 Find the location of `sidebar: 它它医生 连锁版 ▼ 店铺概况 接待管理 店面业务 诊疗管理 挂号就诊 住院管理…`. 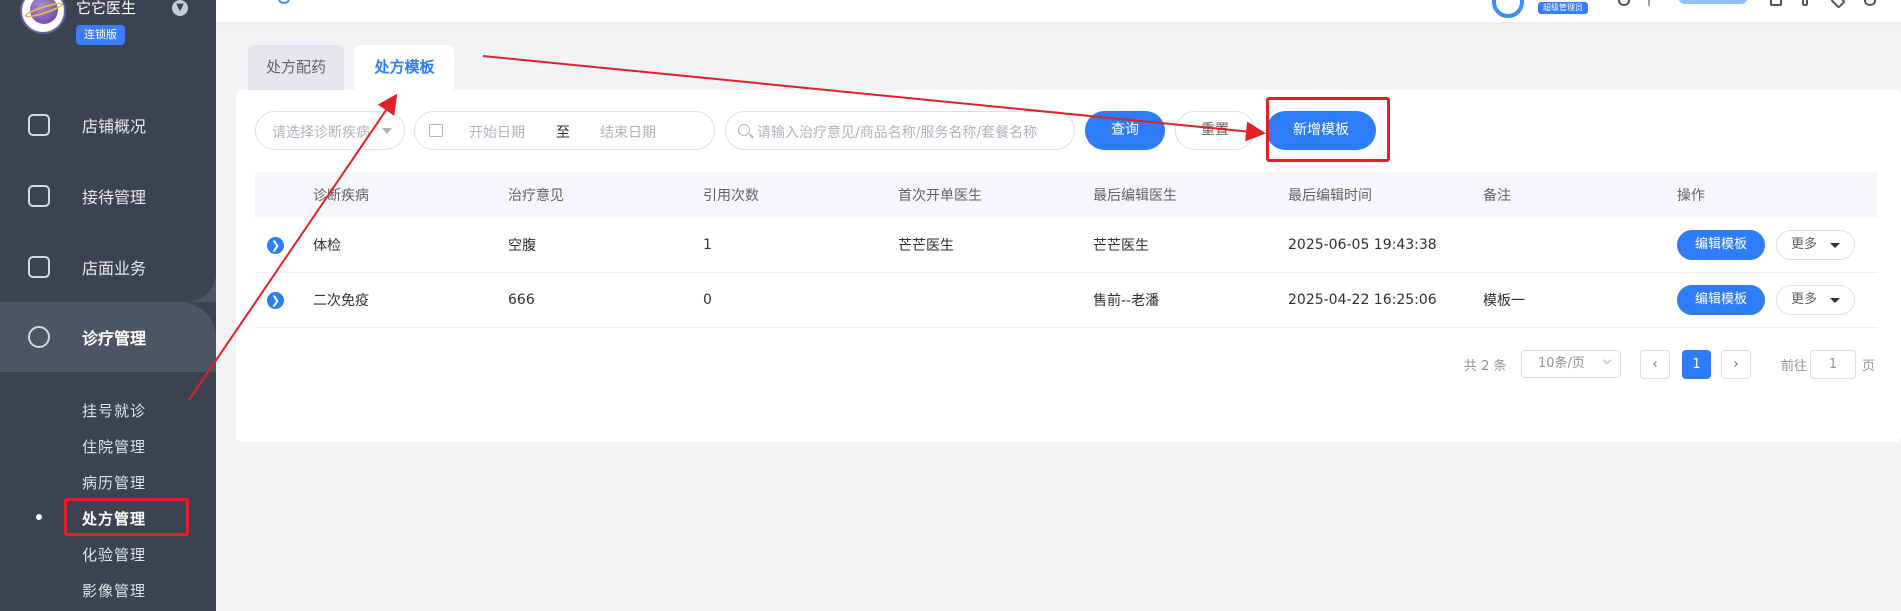

sidebar: 它它医生 连锁版 ▼ 店铺概况 接待管理 店面业务 诊疗管理 挂号就诊 住院管理… is located at coordinates (108, 305).